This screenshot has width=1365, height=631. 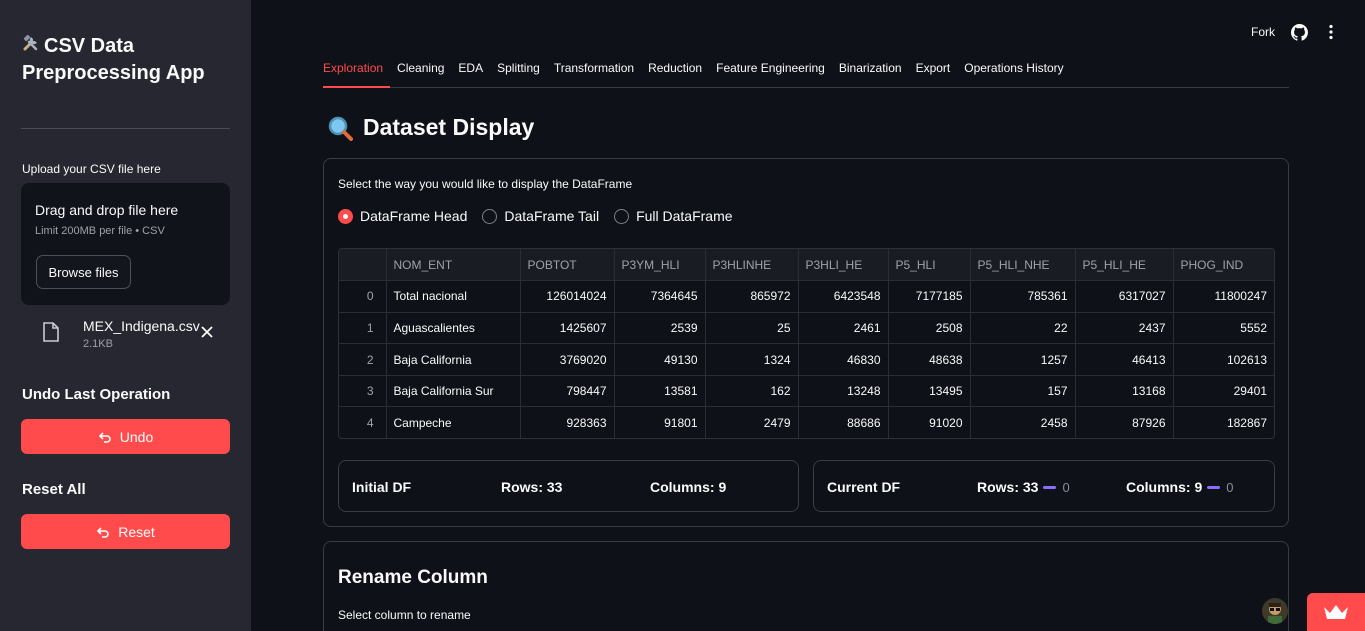 What do you see at coordinates (1023, 296) in the screenshot?
I see `table-cell: 785361` at bounding box center [1023, 296].